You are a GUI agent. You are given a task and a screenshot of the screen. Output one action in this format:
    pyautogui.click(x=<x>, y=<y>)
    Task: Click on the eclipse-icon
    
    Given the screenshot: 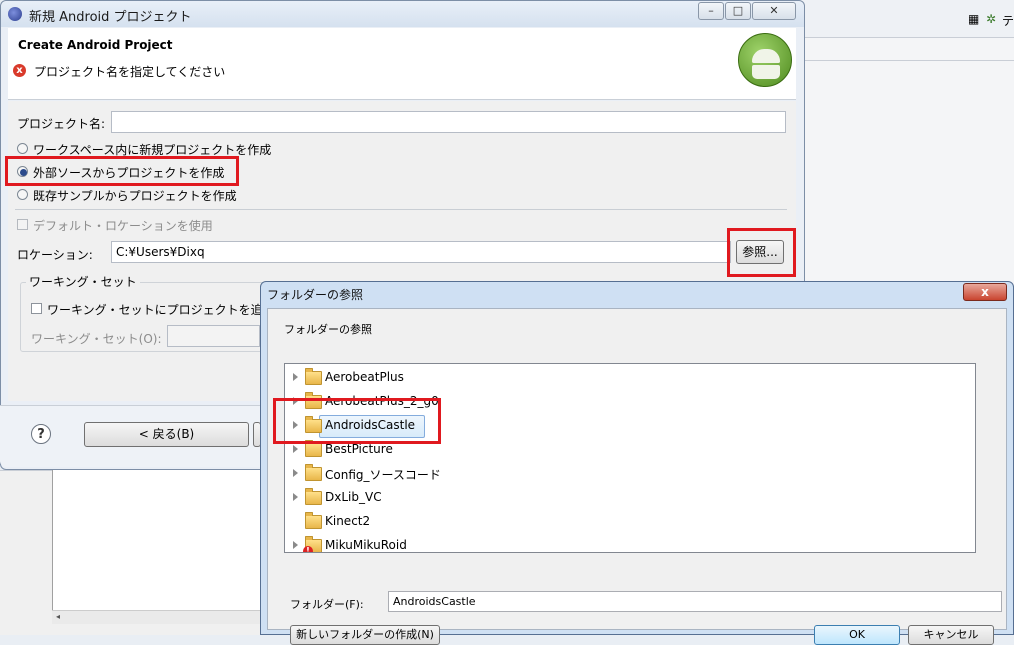 What is the action you would take?
    pyautogui.click(x=15, y=14)
    